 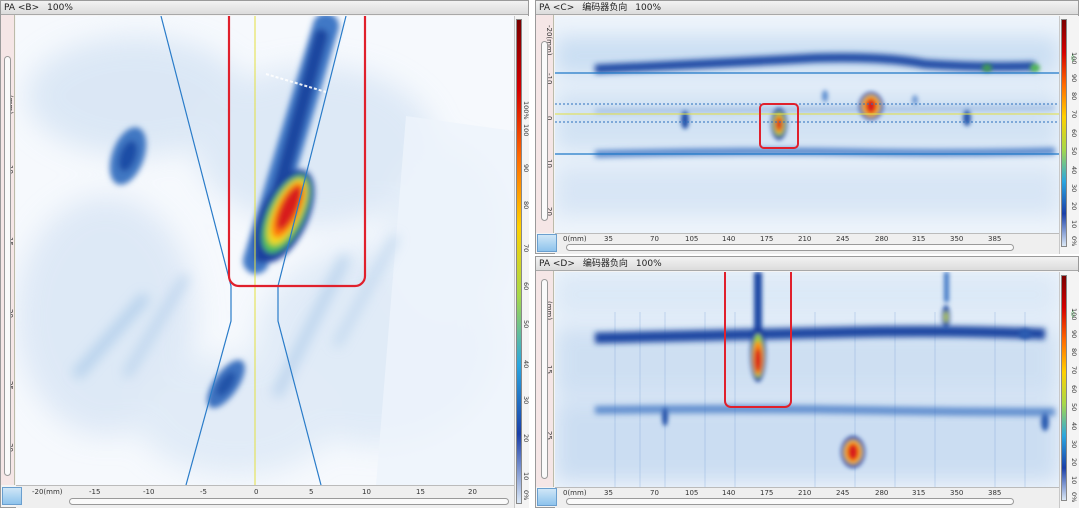 I want to click on c-scan-scan-tick: 210, so click(x=805, y=239).